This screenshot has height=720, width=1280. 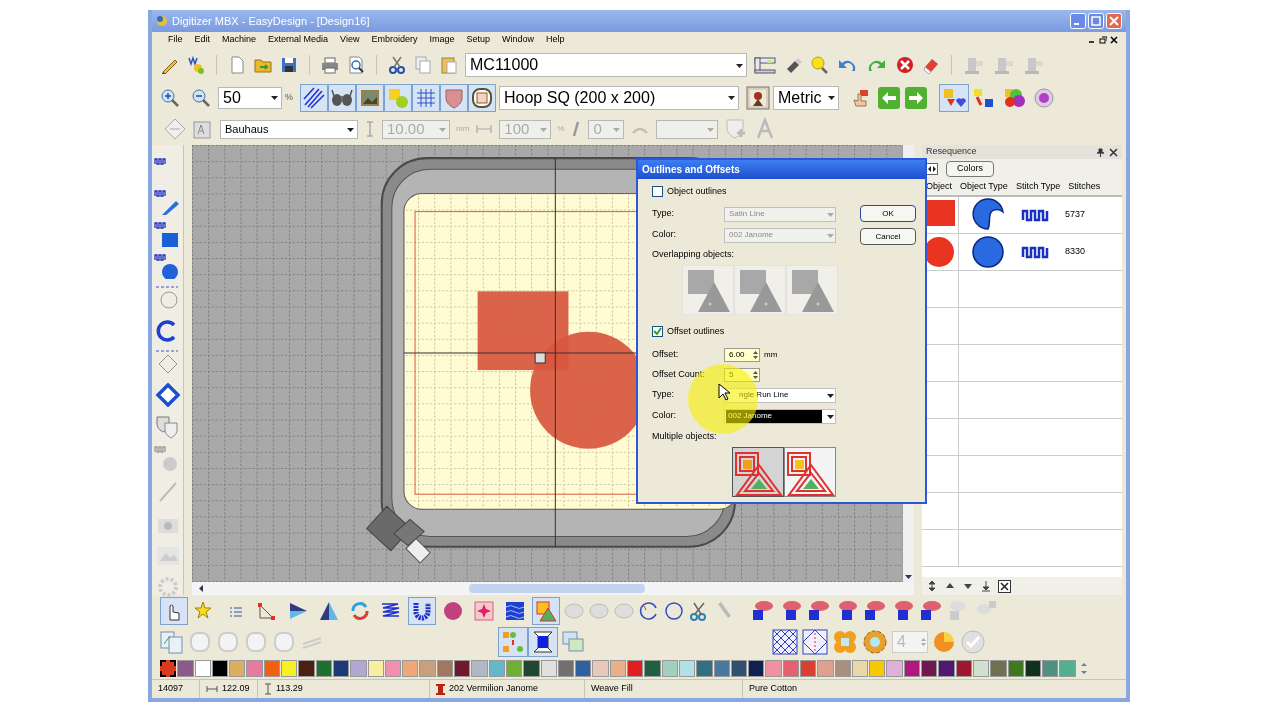 I want to click on dialog-title: Outlines and Offsets, so click(x=781, y=169).